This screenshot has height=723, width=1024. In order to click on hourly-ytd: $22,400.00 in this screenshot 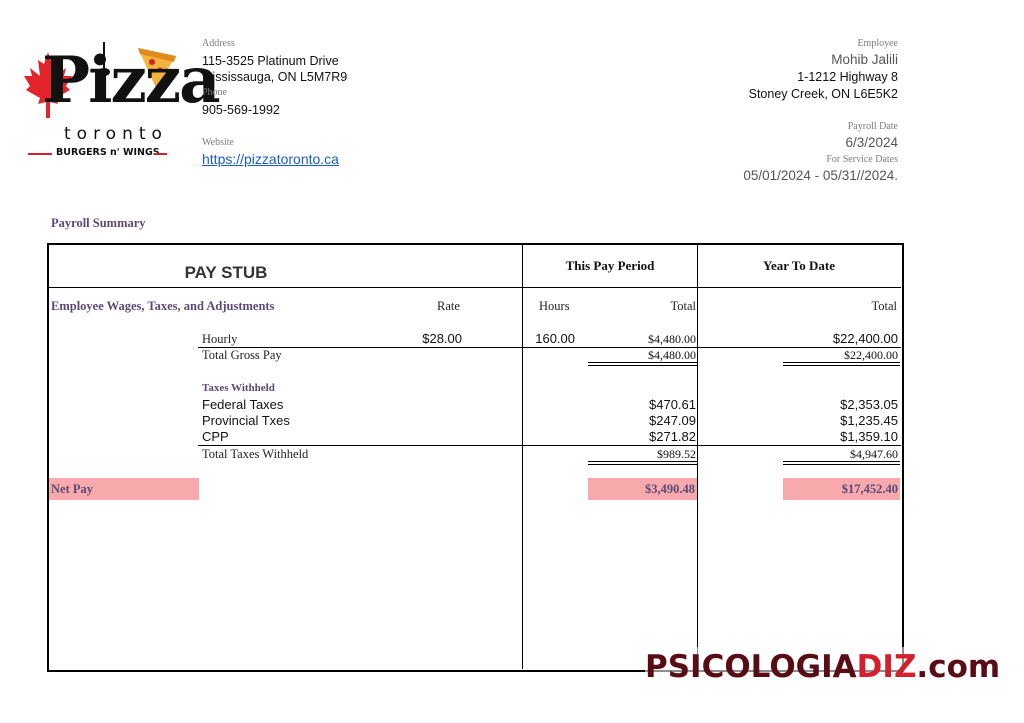, I will do `click(865, 338)`.